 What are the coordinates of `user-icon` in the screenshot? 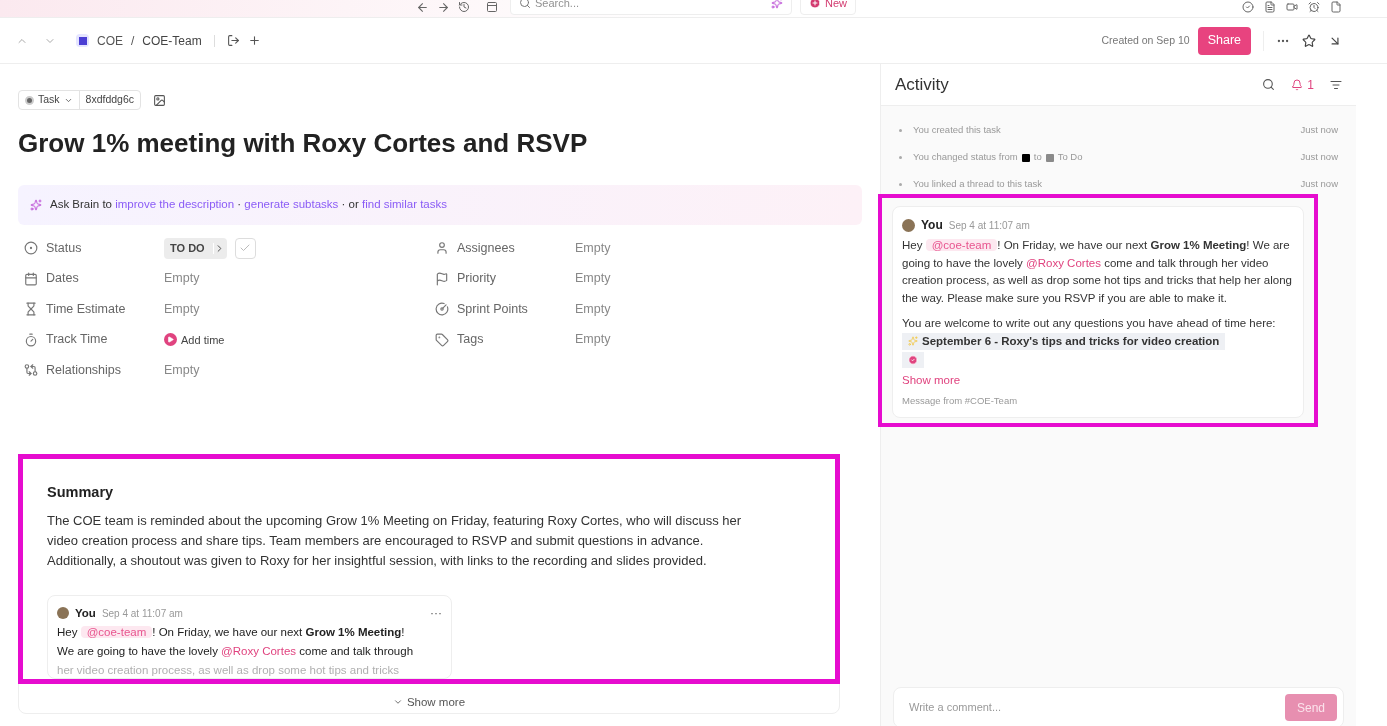 It's located at (442, 248).